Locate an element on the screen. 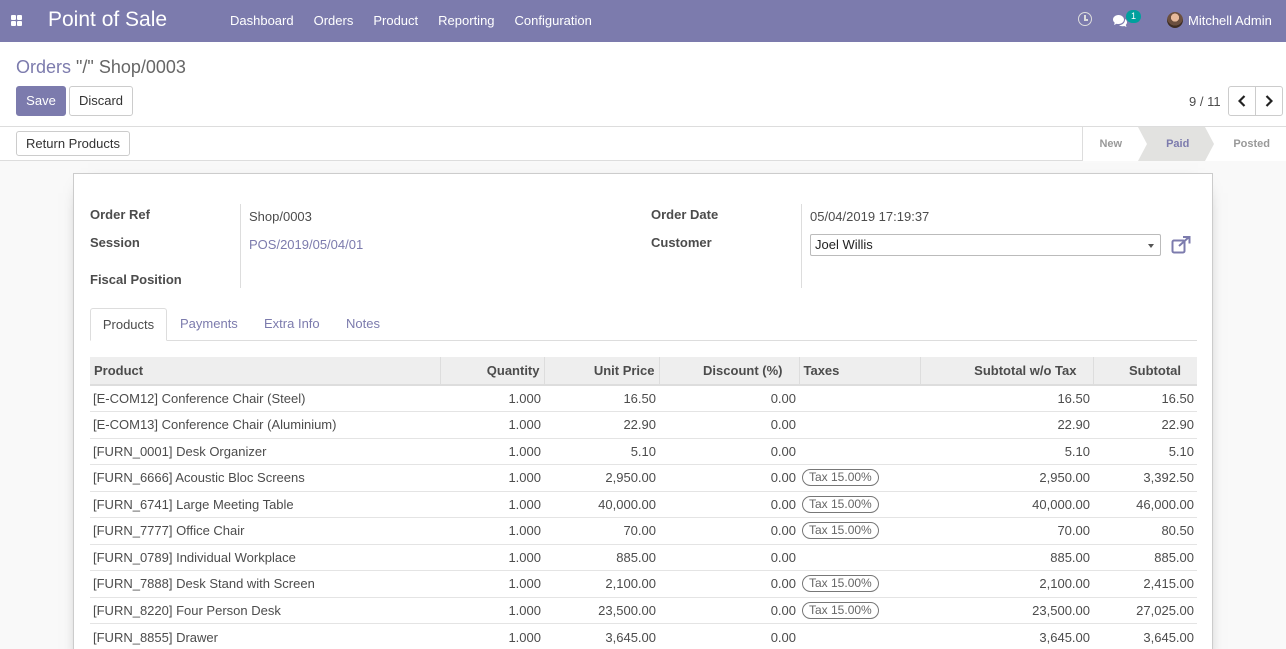 The height and width of the screenshot is (649, 1286). cell-subtotal: 27,025.00 is located at coordinates (1145, 610).